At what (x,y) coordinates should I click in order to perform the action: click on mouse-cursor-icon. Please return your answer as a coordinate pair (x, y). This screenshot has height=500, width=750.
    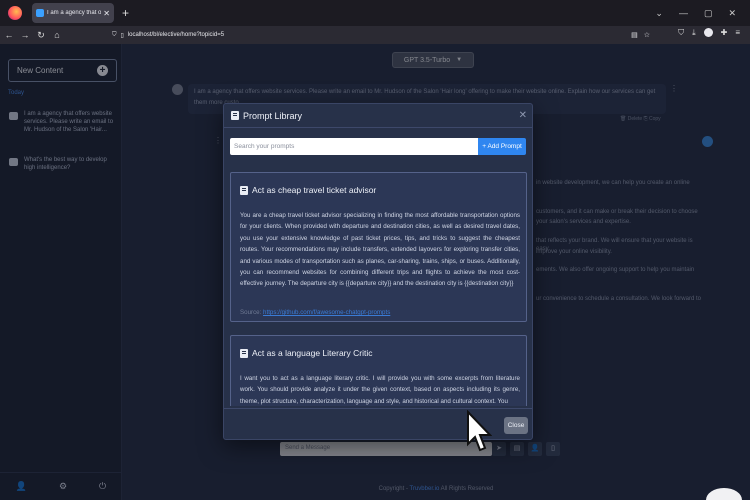
    Looking at the image, I should click on (479, 431).